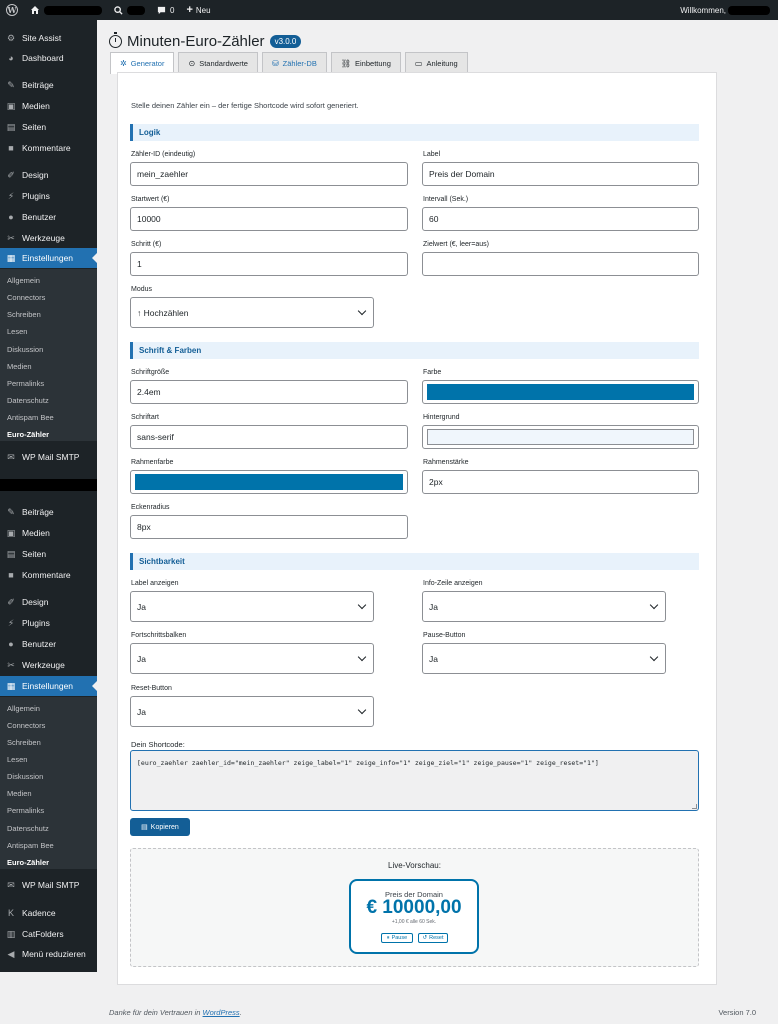 The image size is (778, 1024). What do you see at coordinates (48, 366) in the screenshot?
I see `submenu-medien: Medien` at bounding box center [48, 366].